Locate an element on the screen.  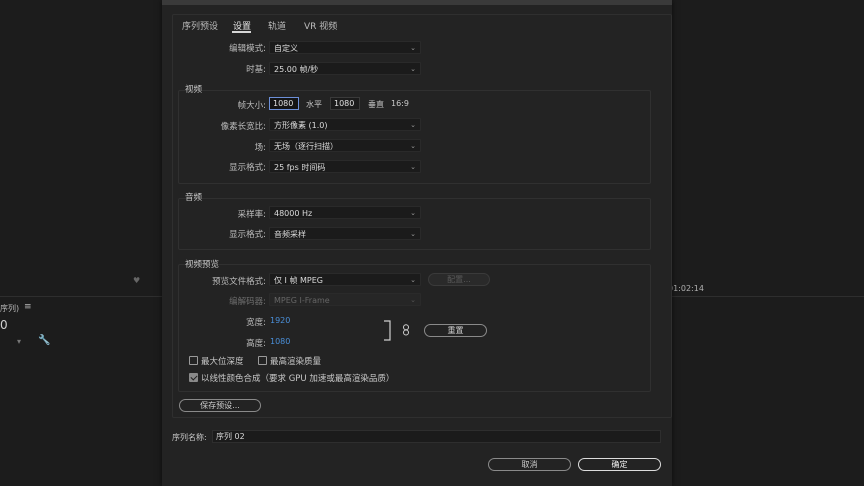
audio-display-format-label: 显示格式: is located at coordinates (247, 235).